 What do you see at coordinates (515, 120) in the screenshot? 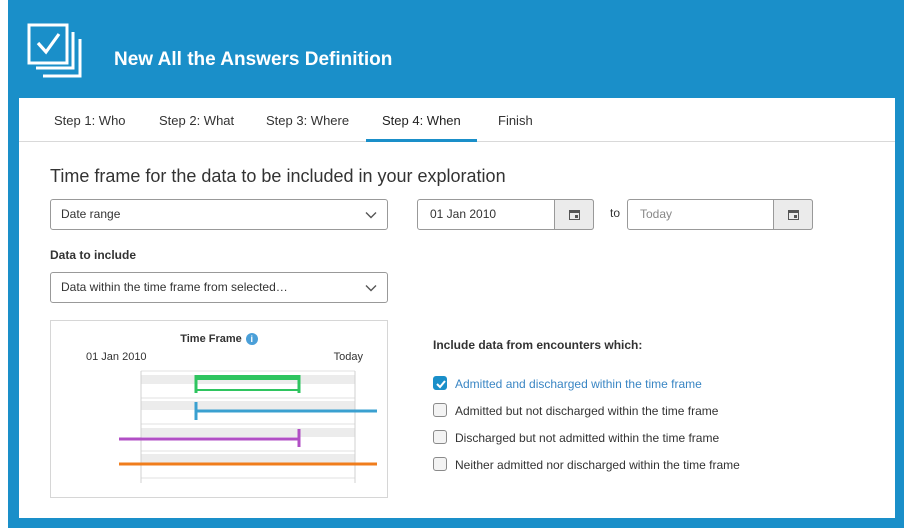
I see `tab-finish: Finish` at bounding box center [515, 120].